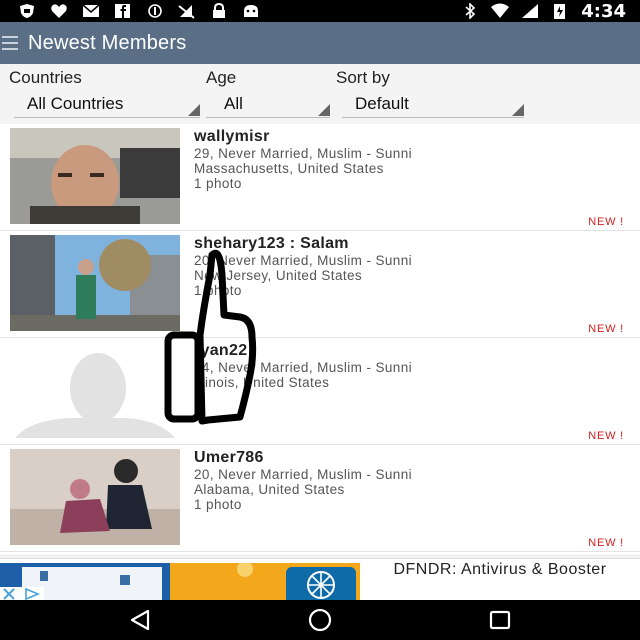 This screenshot has height=640, width=640. Describe the element at coordinates (221, 77) in the screenshot. I see `age-label: Age` at that location.